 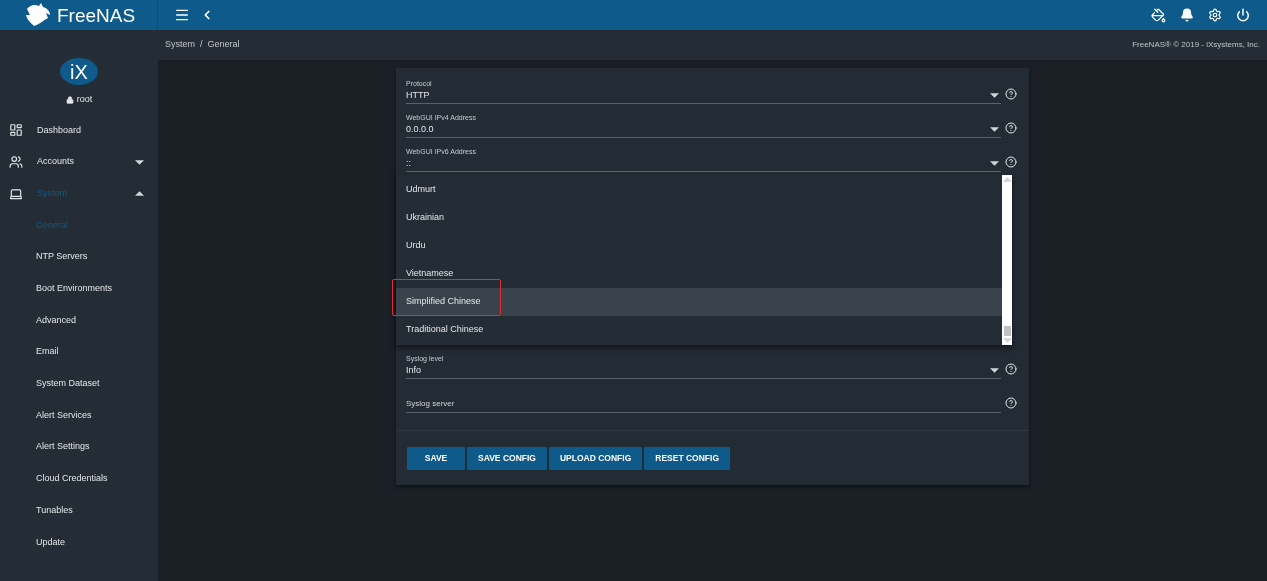 What do you see at coordinates (79, 447) in the screenshot?
I see `sidebar-subitem: Alert Settings` at bounding box center [79, 447].